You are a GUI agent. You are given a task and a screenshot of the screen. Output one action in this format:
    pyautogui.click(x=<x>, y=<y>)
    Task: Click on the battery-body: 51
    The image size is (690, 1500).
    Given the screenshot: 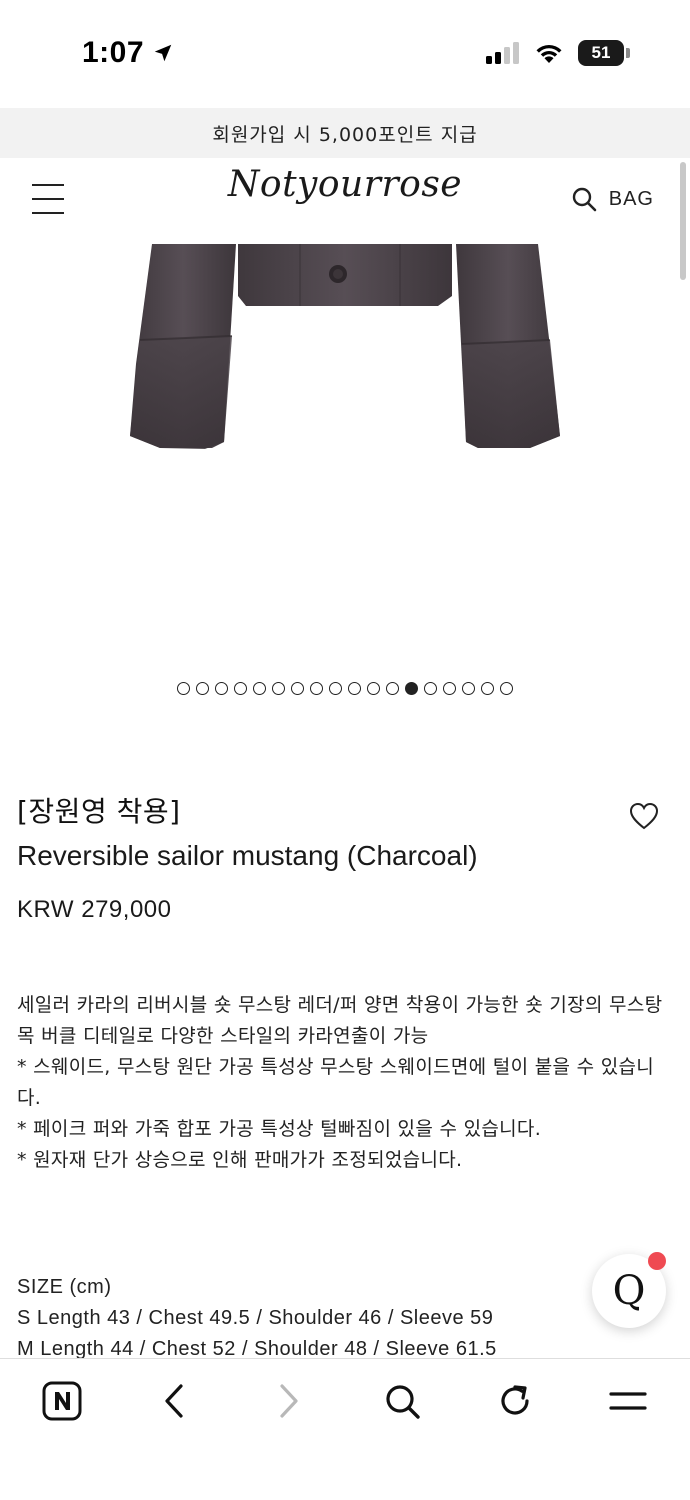 What is the action you would take?
    pyautogui.click(x=601, y=53)
    